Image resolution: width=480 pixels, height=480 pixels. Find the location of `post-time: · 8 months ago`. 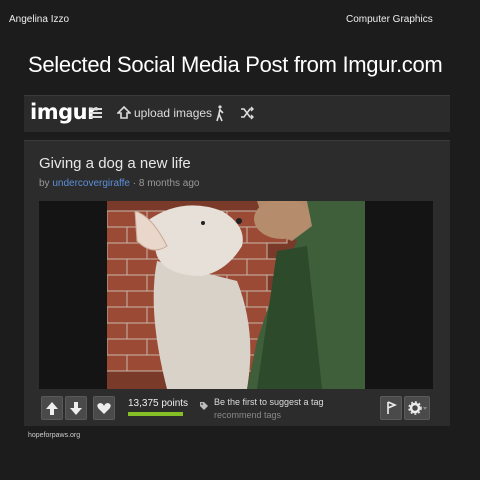

post-time: · 8 months ago is located at coordinates (165, 183).